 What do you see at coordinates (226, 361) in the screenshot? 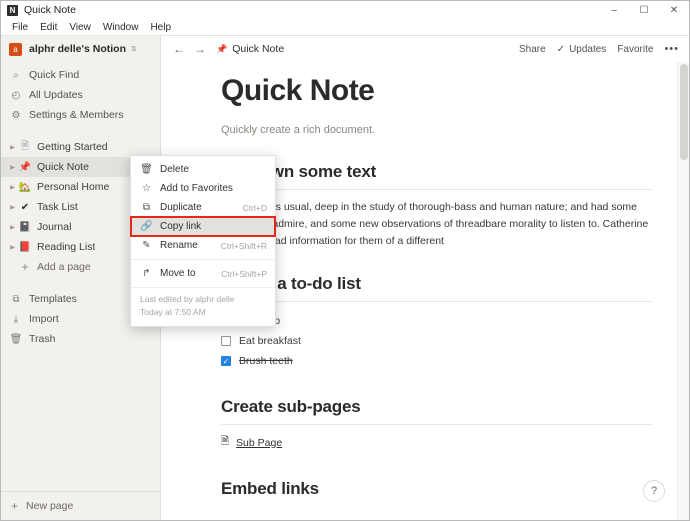
I see `checkbox-checked-icon: ✓` at bounding box center [226, 361].